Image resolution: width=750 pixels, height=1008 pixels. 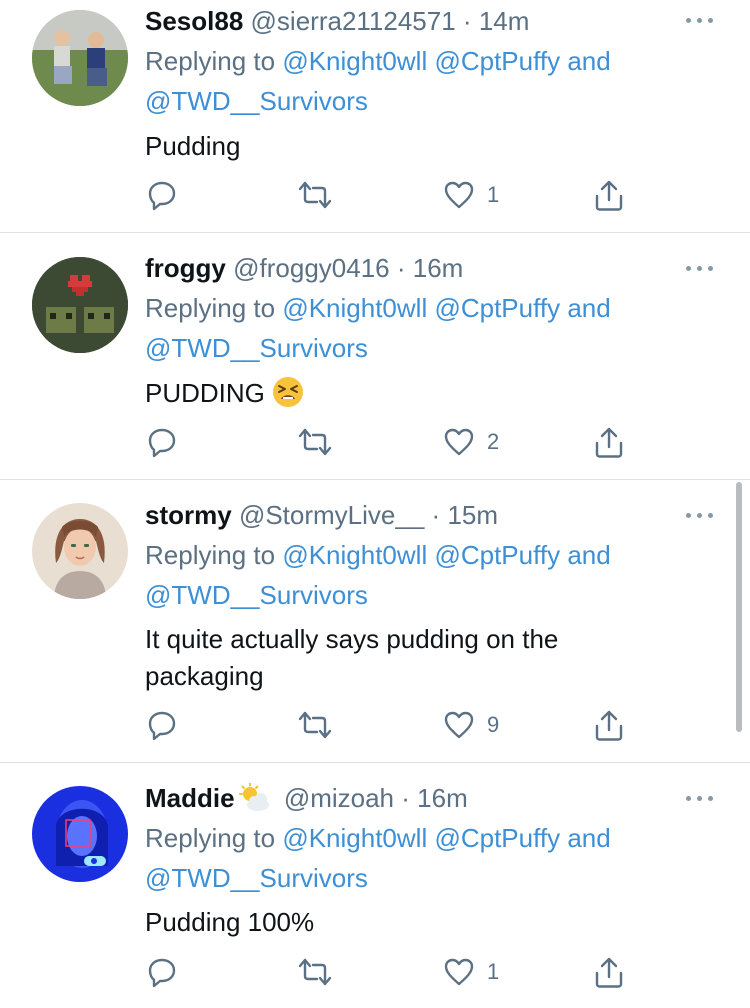 I want to click on scrollbar, so click(x=739, y=607).